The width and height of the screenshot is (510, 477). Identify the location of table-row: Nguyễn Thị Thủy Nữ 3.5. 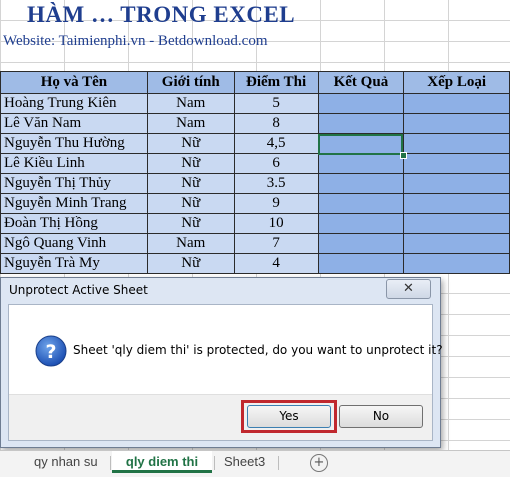
(255, 183).